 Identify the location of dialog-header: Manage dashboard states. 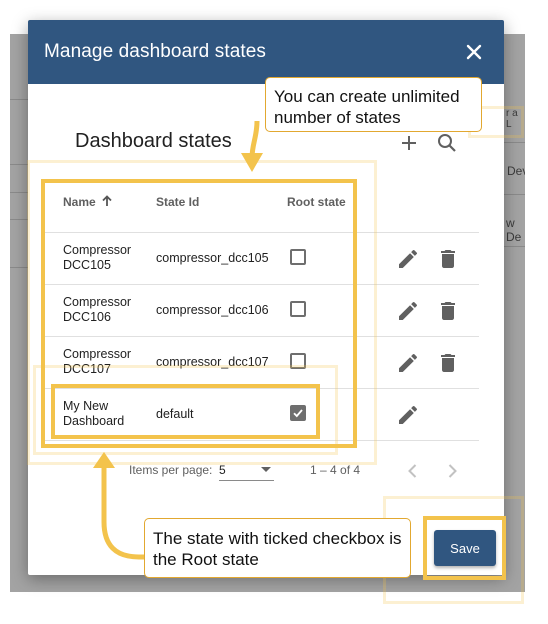
(266, 52).